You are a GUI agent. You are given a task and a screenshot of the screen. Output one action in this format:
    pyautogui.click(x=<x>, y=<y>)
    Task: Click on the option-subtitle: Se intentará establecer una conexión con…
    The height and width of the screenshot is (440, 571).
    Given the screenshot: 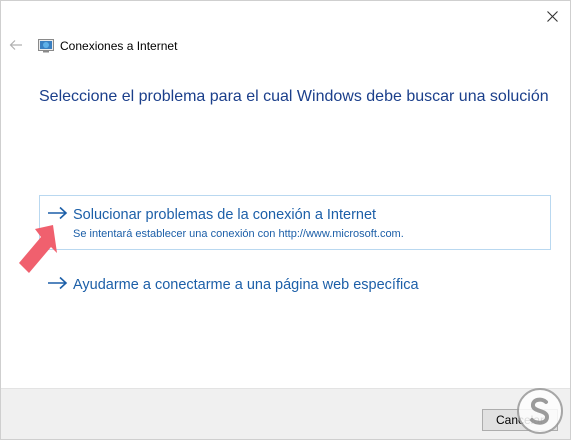 What is the action you would take?
    pyautogui.click(x=238, y=234)
    